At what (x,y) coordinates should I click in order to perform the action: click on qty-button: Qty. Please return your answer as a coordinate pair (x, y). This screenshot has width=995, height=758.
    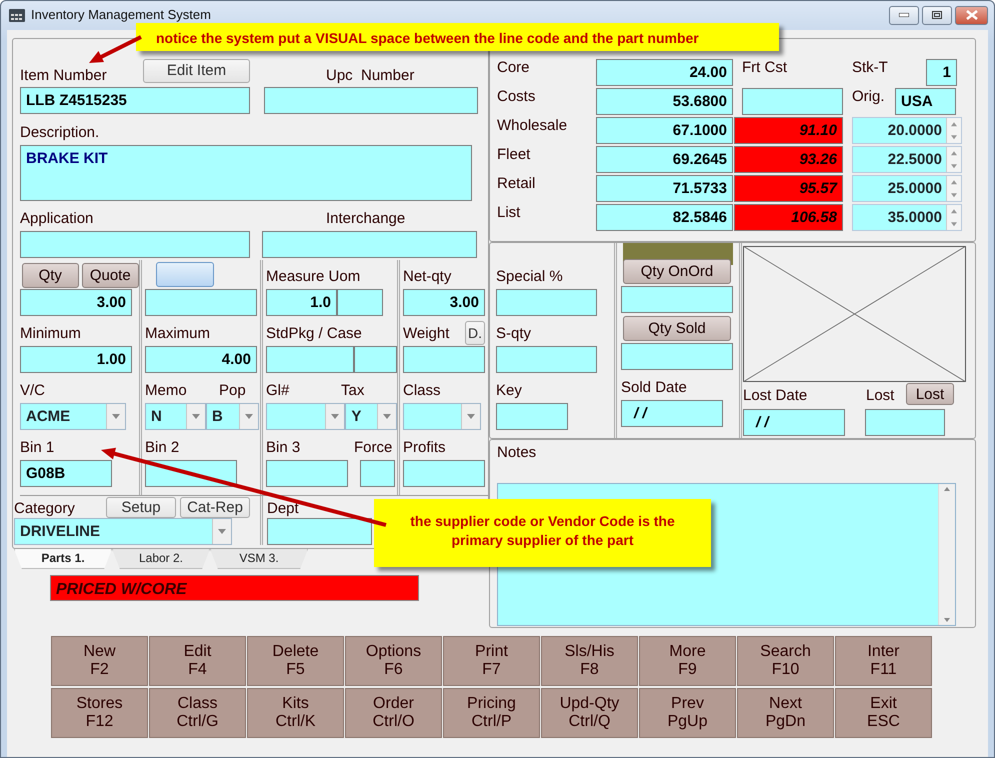
    Looking at the image, I should click on (50, 275).